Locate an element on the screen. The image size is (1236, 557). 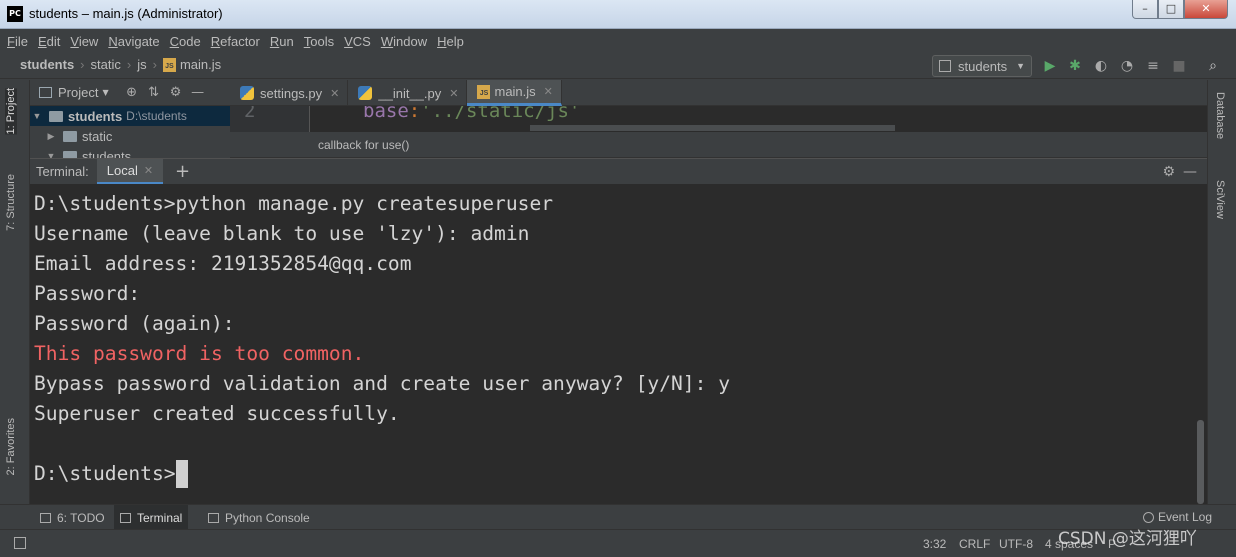
tab-python-console: Python Console is located at coordinates (259, 517).